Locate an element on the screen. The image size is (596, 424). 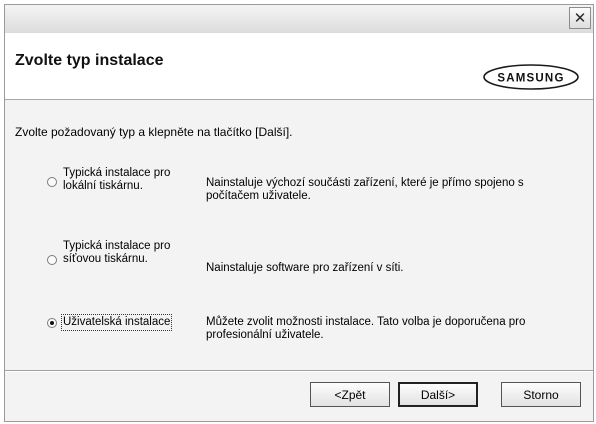
radio-custom is located at coordinates (52, 323).